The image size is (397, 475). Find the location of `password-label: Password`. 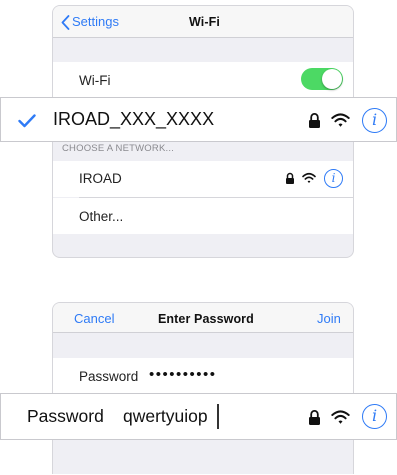

password-label: Password is located at coordinates (65, 416).